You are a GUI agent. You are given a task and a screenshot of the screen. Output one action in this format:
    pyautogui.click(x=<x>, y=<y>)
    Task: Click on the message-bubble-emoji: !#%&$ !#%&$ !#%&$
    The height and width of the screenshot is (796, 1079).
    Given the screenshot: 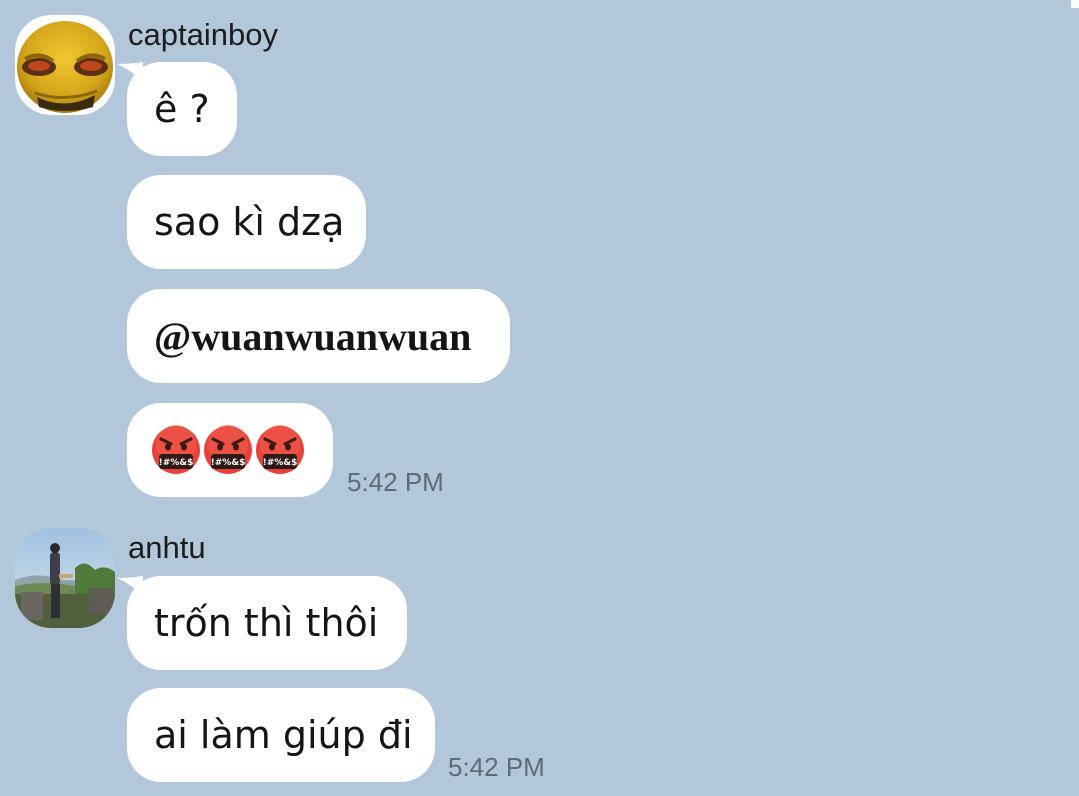 What is the action you would take?
    pyautogui.click(x=230, y=450)
    